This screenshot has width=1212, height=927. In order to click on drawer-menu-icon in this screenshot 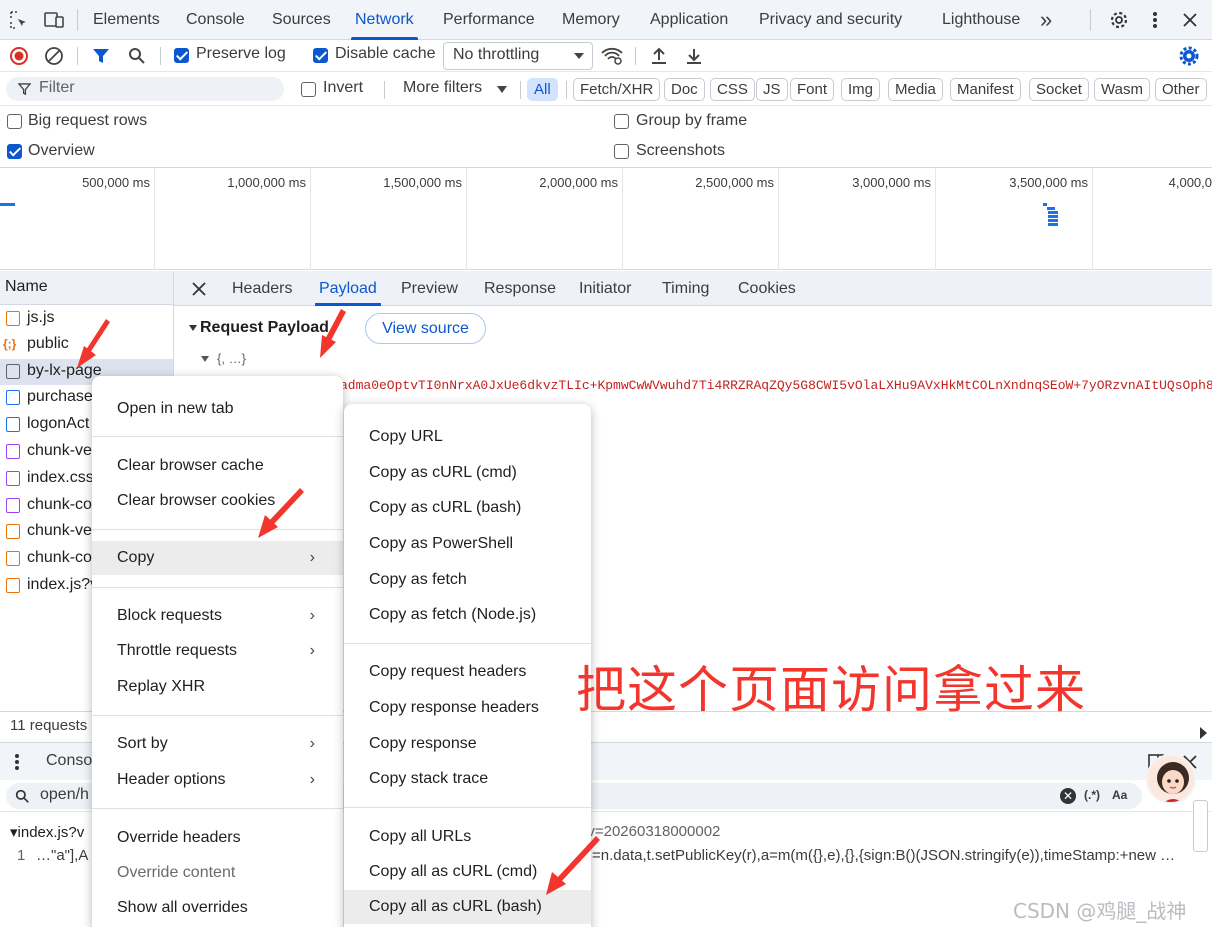, I will do `click(17, 762)`.